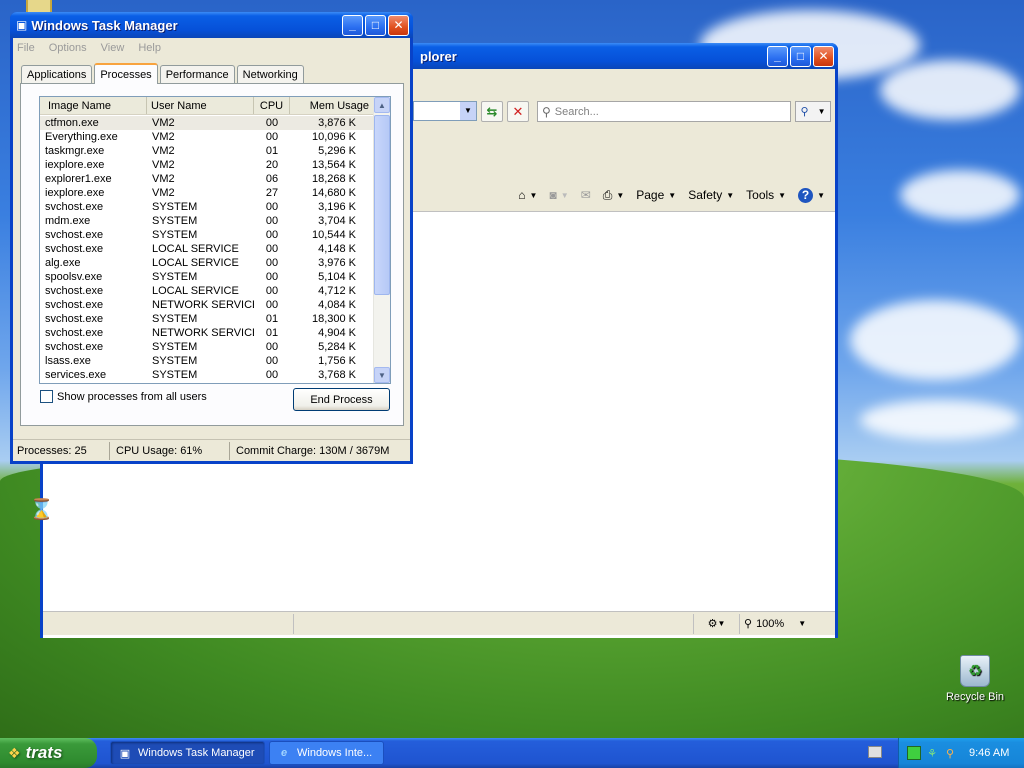  I want to click on search-tray-icon: ⚲, so click(950, 753).